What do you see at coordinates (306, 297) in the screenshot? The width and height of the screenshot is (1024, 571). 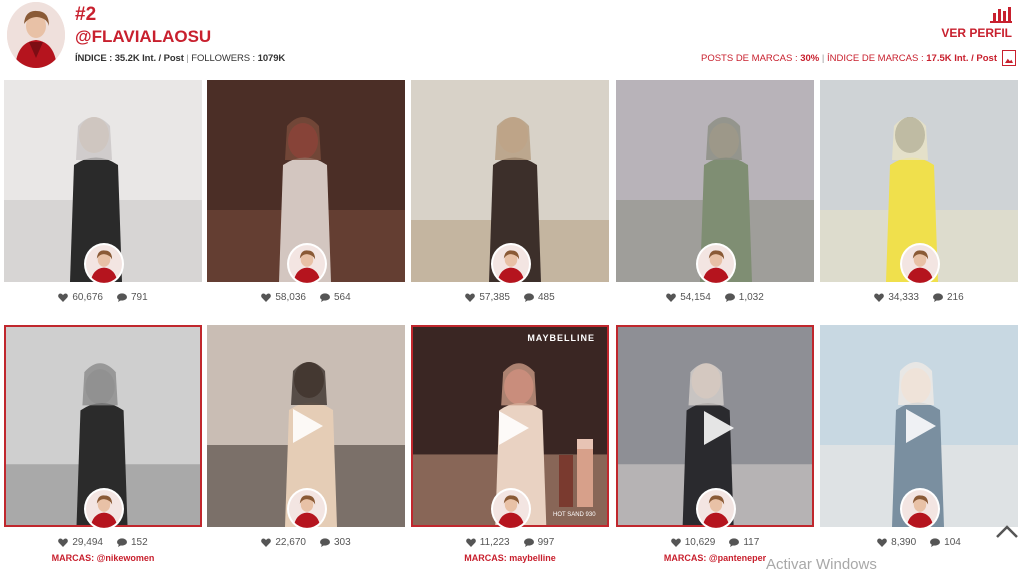 I see `post-metrics: 58,036 564` at bounding box center [306, 297].